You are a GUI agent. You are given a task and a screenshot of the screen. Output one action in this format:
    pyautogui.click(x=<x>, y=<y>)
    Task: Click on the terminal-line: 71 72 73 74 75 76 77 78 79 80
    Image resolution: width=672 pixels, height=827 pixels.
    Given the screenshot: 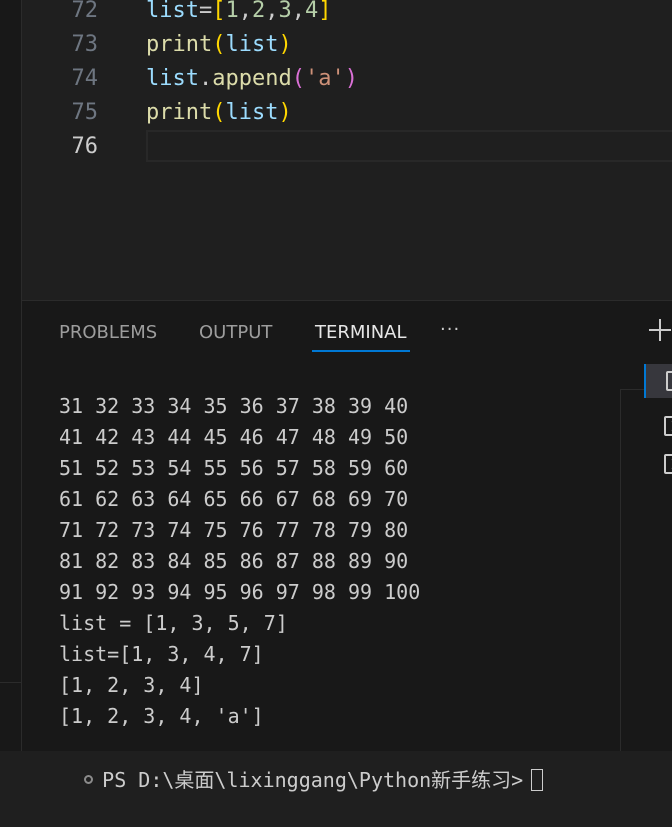 What is the action you would take?
    pyautogui.click(x=234, y=530)
    